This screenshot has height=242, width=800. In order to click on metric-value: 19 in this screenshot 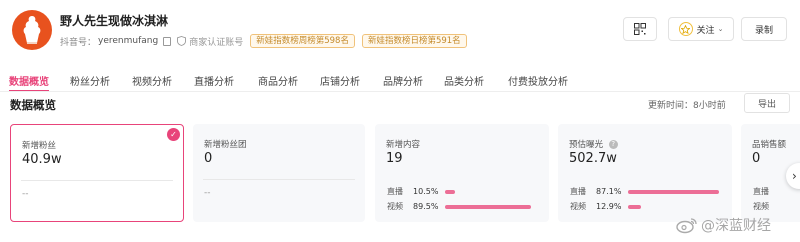, I will do `click(394, 158)`.